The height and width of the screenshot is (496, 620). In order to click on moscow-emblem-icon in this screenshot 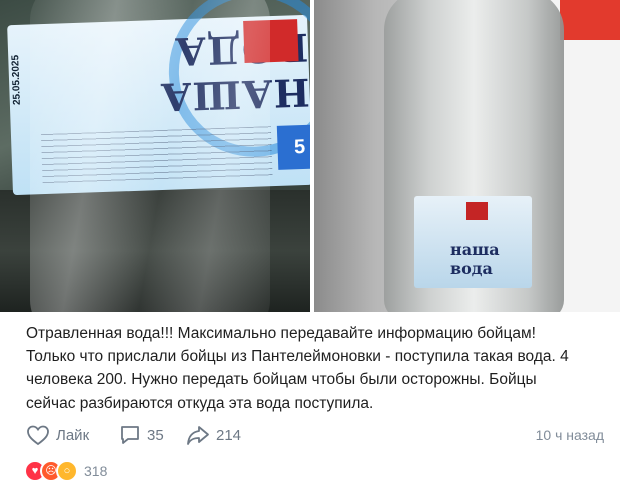, I will do `click(477, 211)`.